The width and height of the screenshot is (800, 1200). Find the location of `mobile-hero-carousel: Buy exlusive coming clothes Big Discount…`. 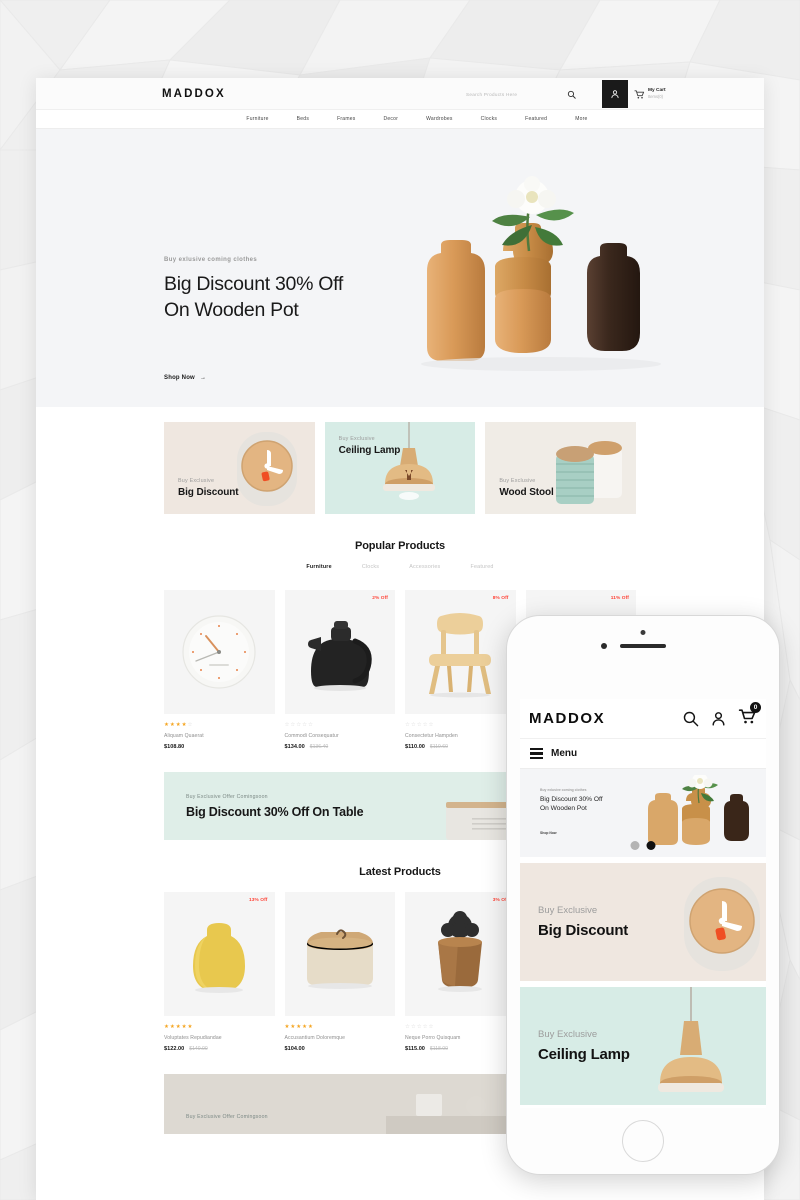

mobile-hero-carousel: Buy exlusive coming clothes Big Discount… is located at coordinates (643, 813).